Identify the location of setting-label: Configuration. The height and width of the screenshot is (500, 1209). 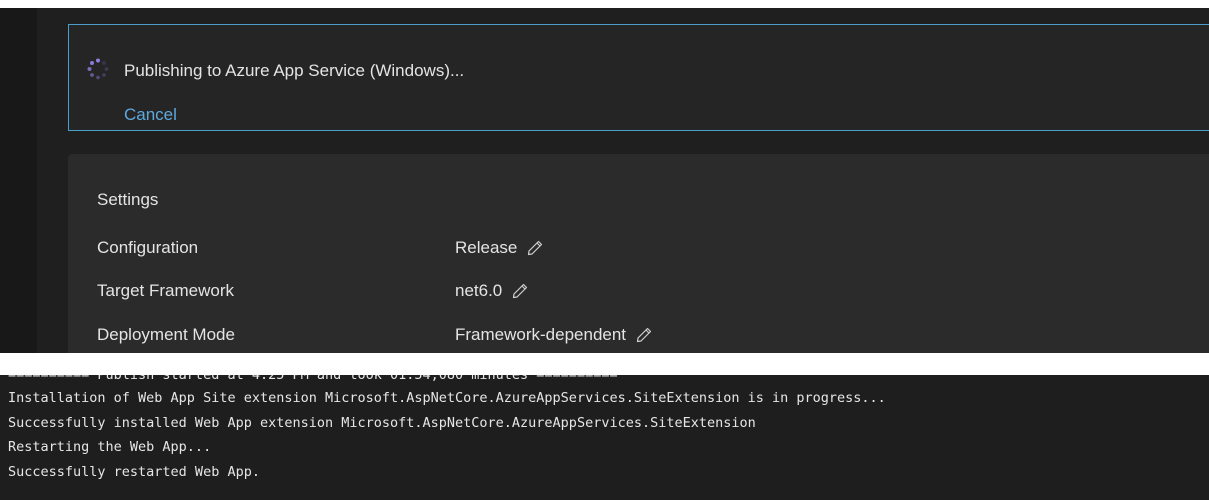
(148, 247).